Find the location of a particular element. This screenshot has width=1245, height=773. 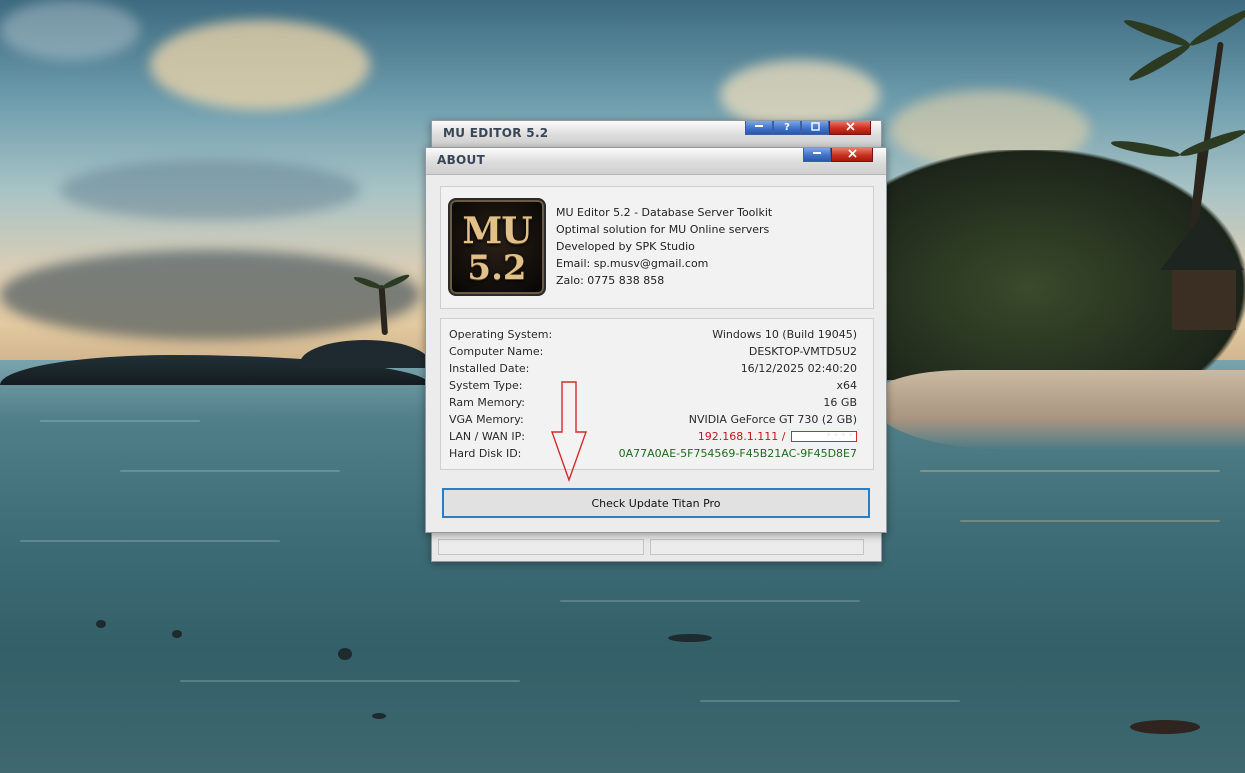

spec-label: Hard Disk ID: is located at coordinates (485, 453).